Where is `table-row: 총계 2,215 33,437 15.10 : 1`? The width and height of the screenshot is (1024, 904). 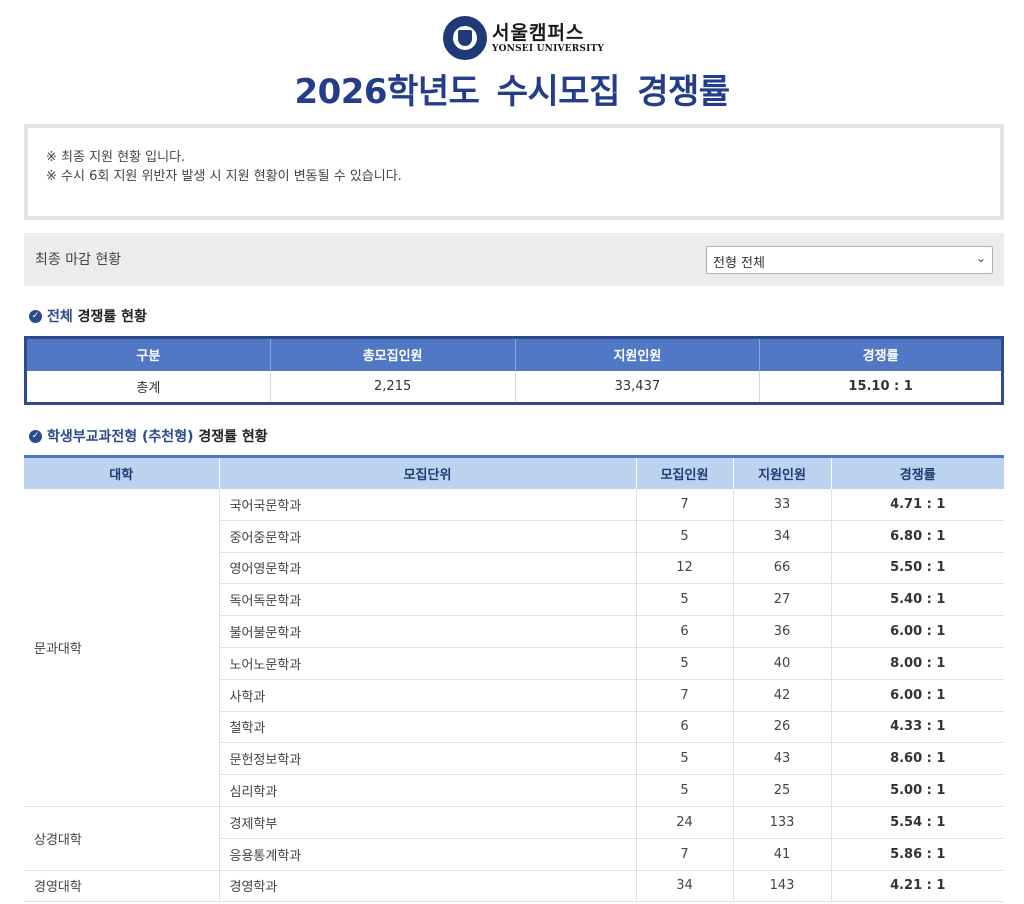
table-row: 총계 2,215 33,437 15.10 : 1 is located at coordinates (514, 387).